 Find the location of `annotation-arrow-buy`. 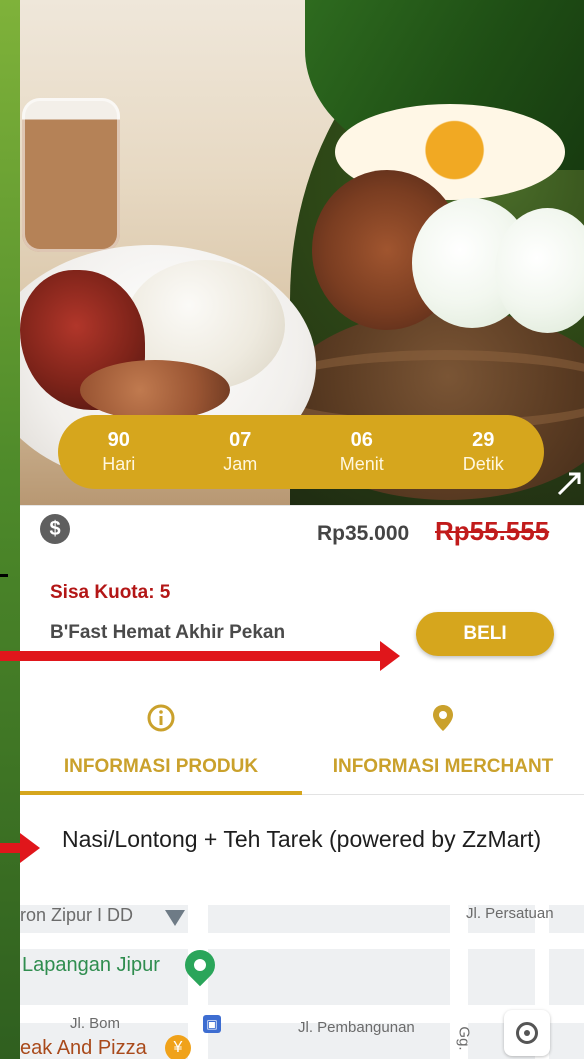

annotation-arrow-buy is located at coordinates (200, 656).